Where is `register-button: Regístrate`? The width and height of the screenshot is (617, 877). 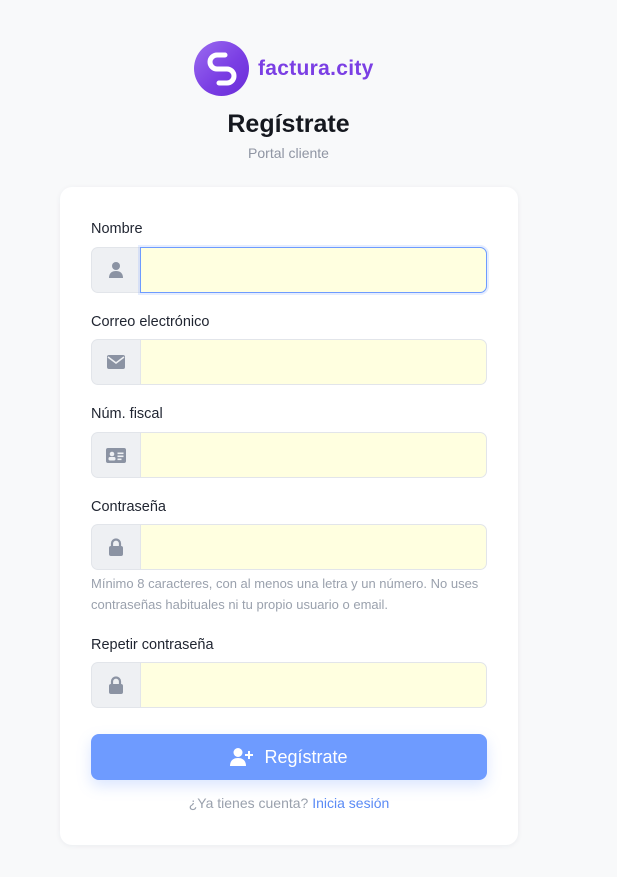
register-button: Regístrate is located at coordinates (289, 757).